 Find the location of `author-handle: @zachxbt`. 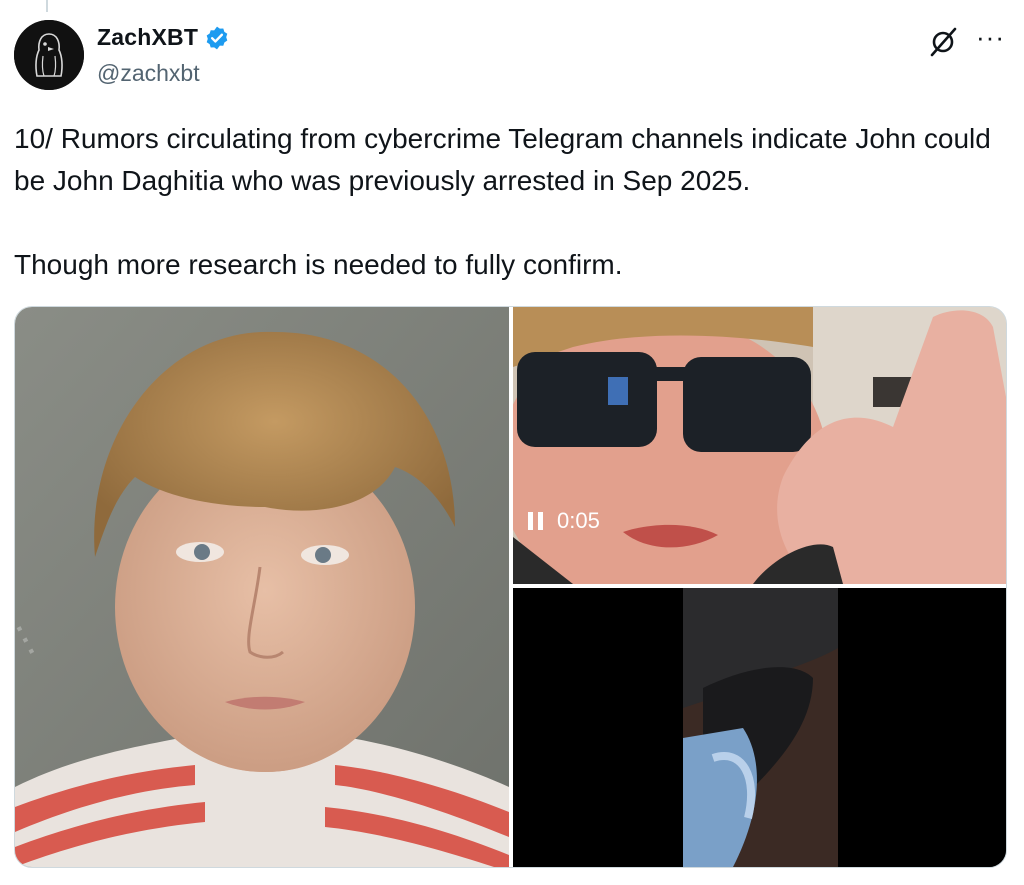

author-handle: @zachxbt is located at coordinates (148, 73).